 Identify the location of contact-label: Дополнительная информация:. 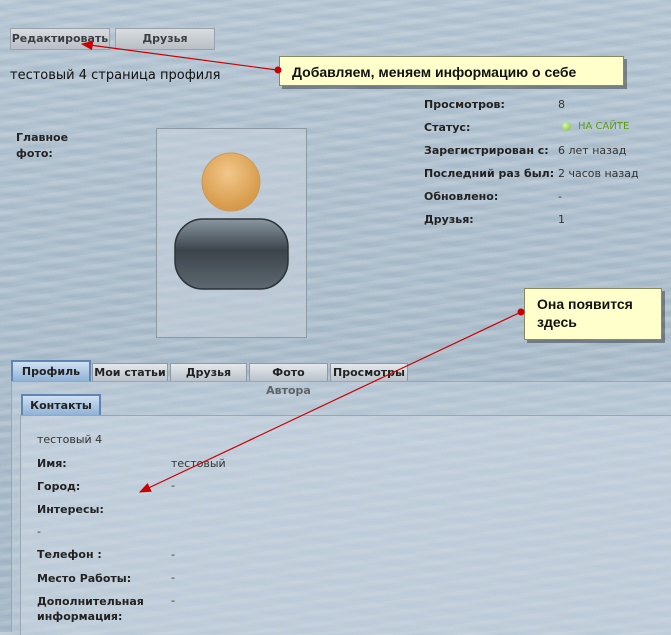
(90, 609).